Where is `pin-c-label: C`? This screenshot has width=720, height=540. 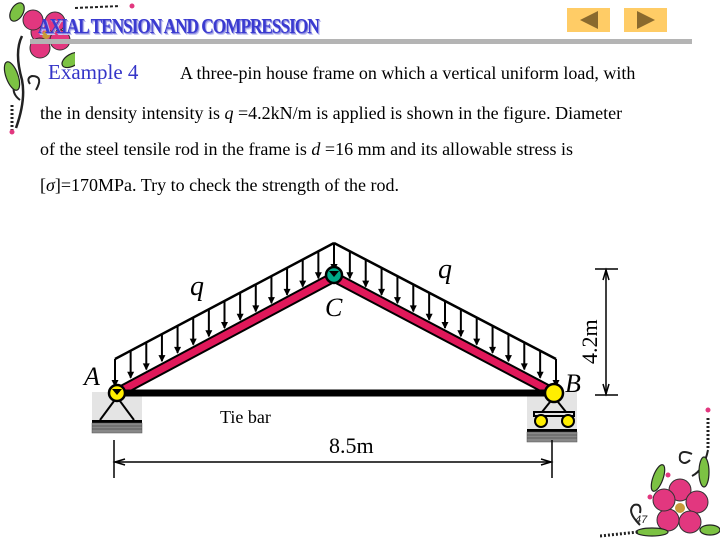 pin-c-label: C is located at coordinates (334, 307).